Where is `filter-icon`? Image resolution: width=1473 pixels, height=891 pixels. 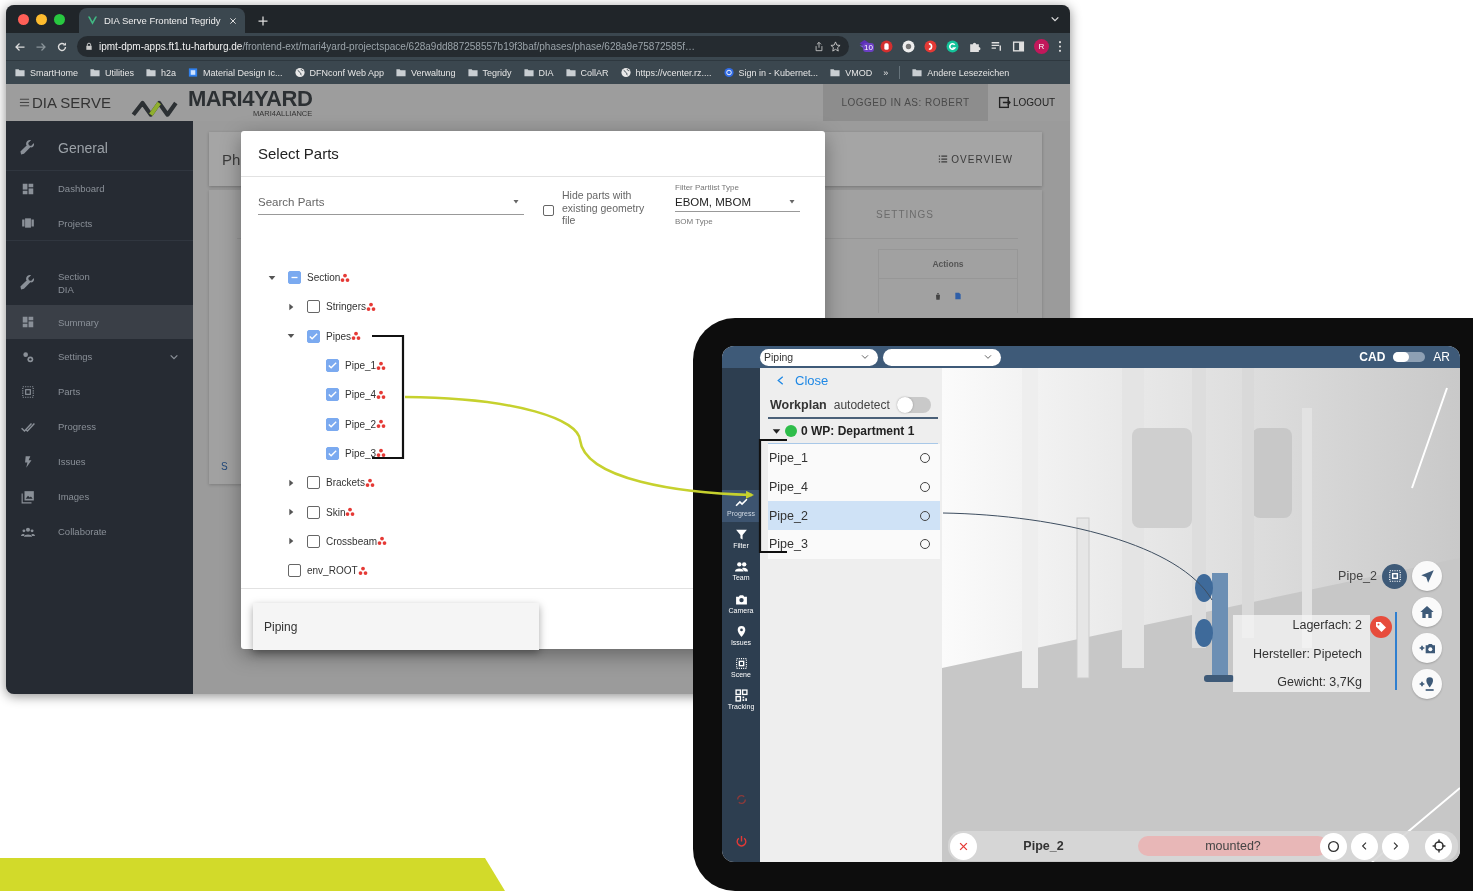
filter-icon is located at coordinates (741, 534).